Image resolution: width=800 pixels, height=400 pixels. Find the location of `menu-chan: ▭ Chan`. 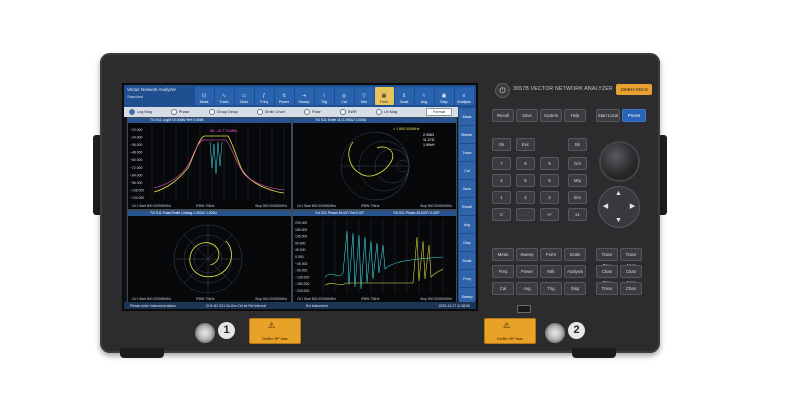

menu-chan: ▭ Chan is located at coordinates (244, 96).